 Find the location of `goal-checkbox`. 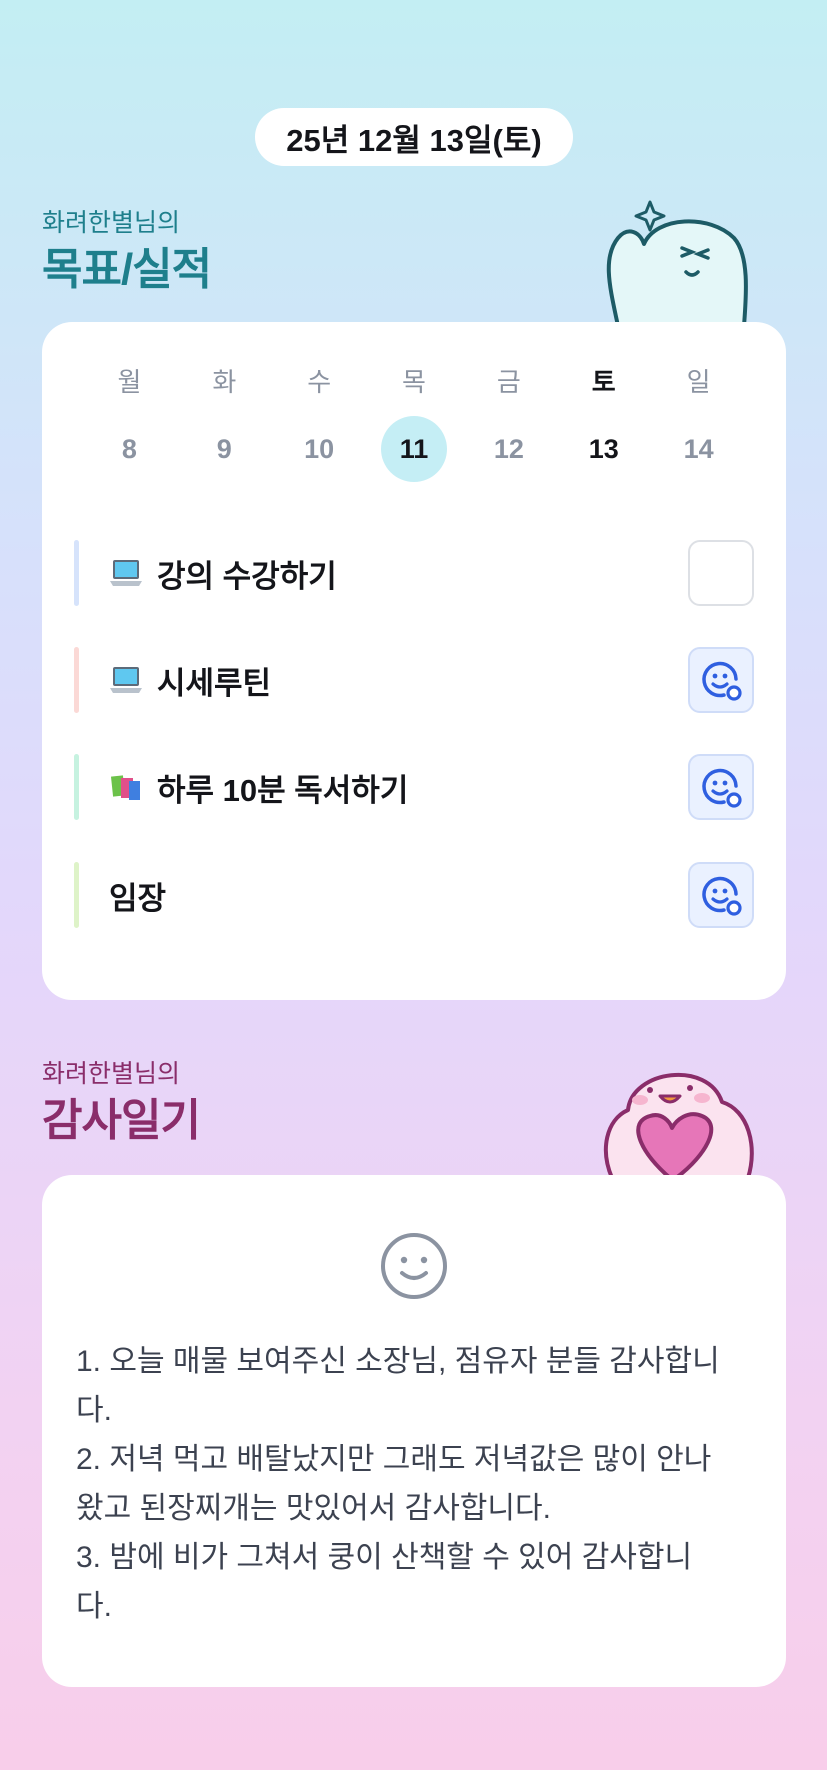

goal-checkbox is located at coordinates (721, 573).